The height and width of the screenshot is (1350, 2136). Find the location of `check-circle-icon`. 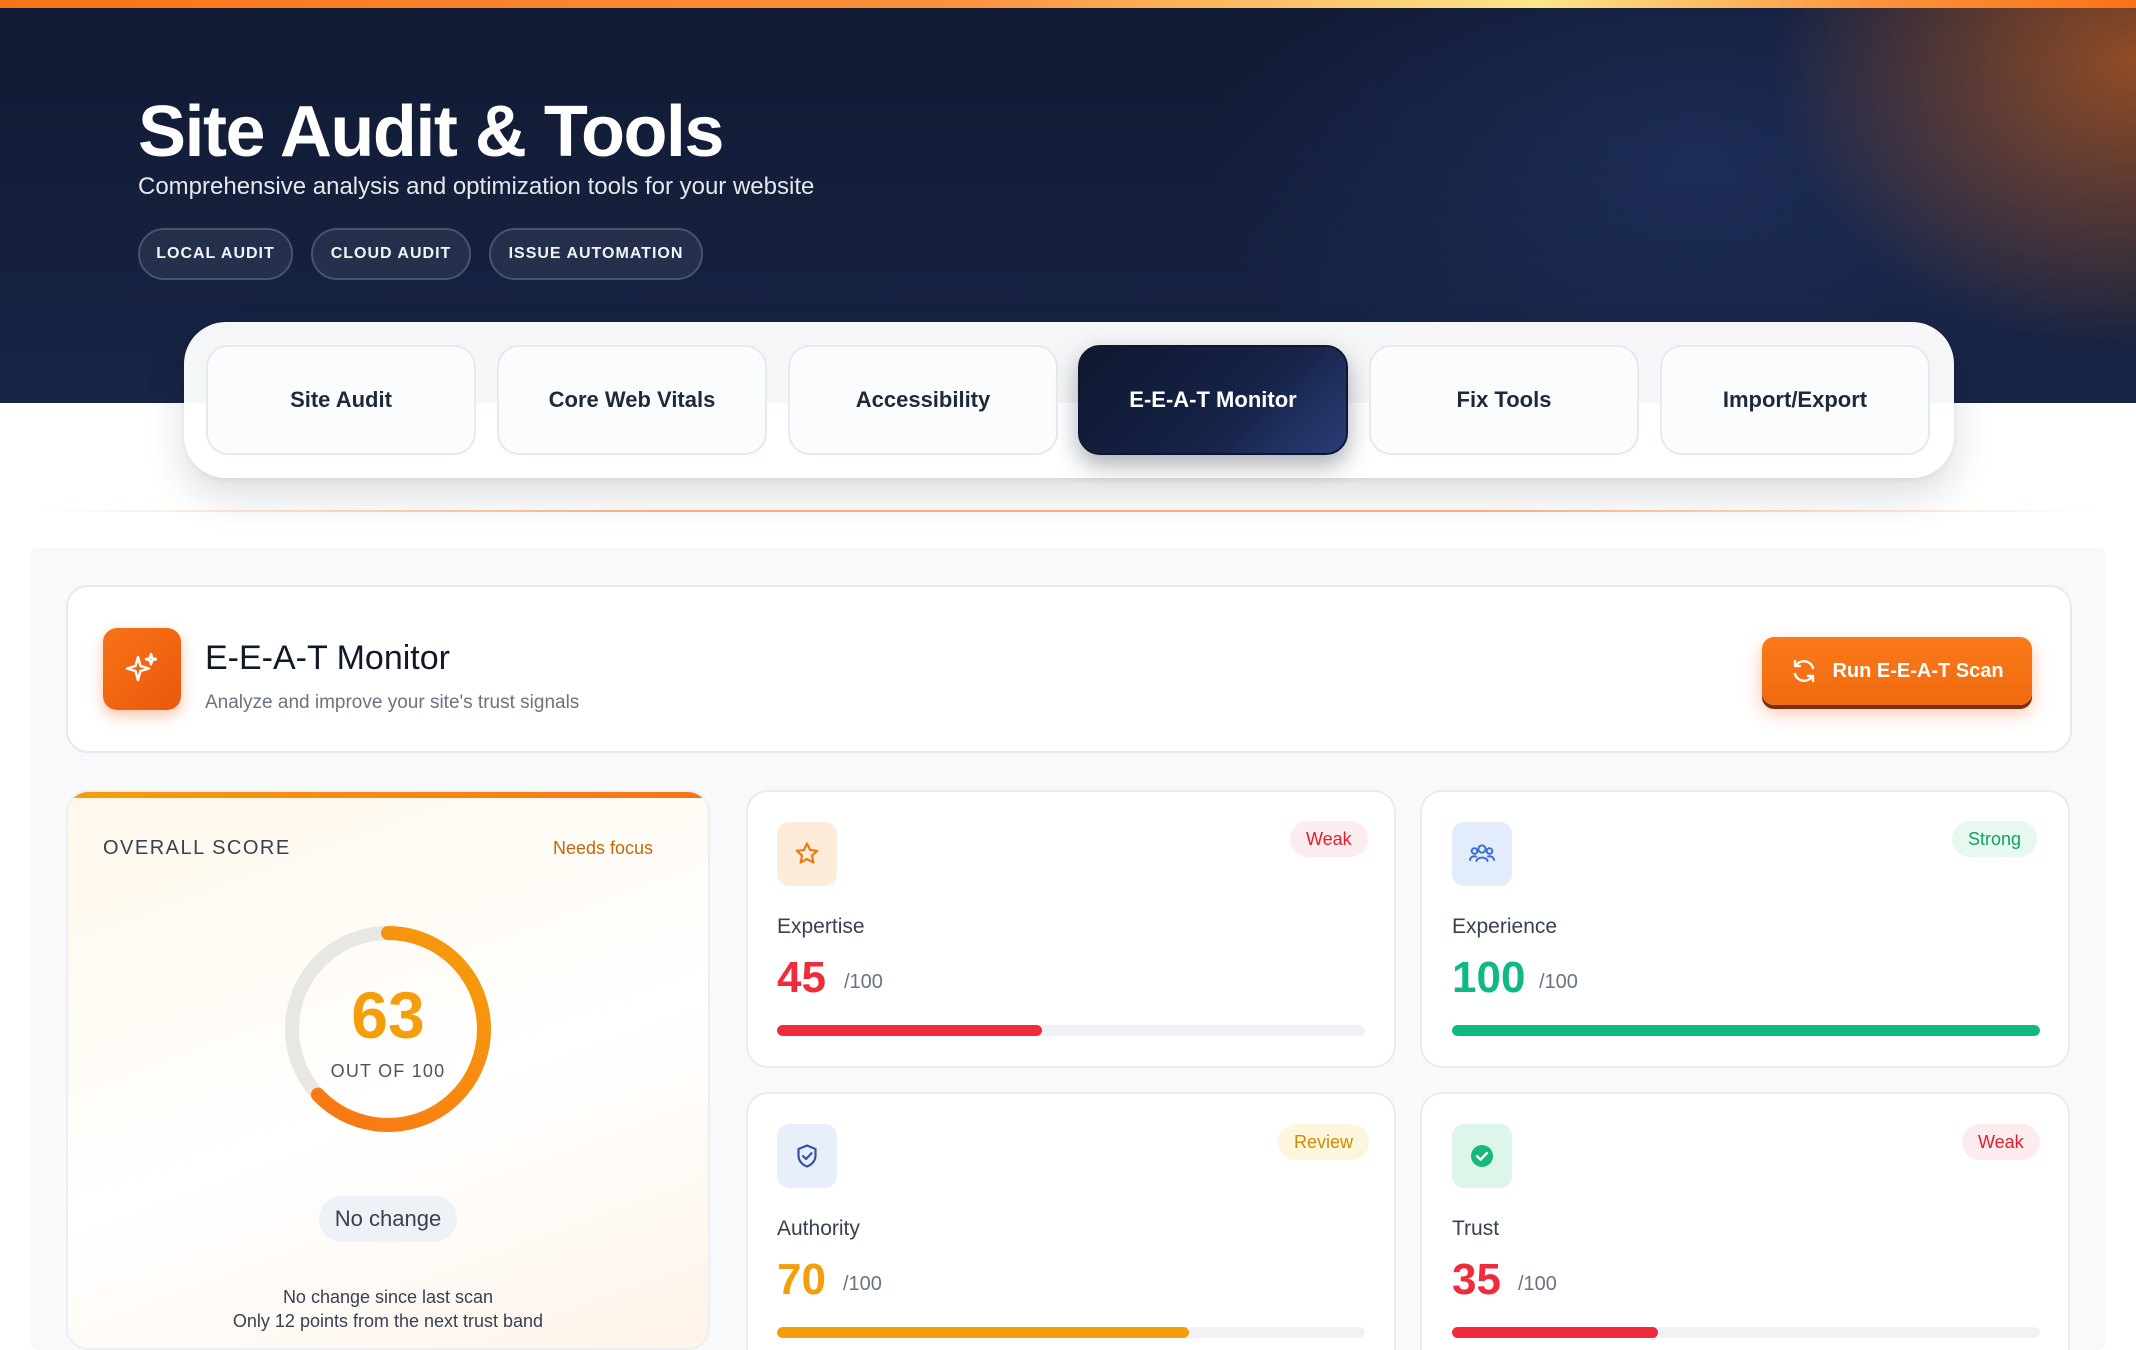

check-circle-icon is located at coordinates (1482, 1156).